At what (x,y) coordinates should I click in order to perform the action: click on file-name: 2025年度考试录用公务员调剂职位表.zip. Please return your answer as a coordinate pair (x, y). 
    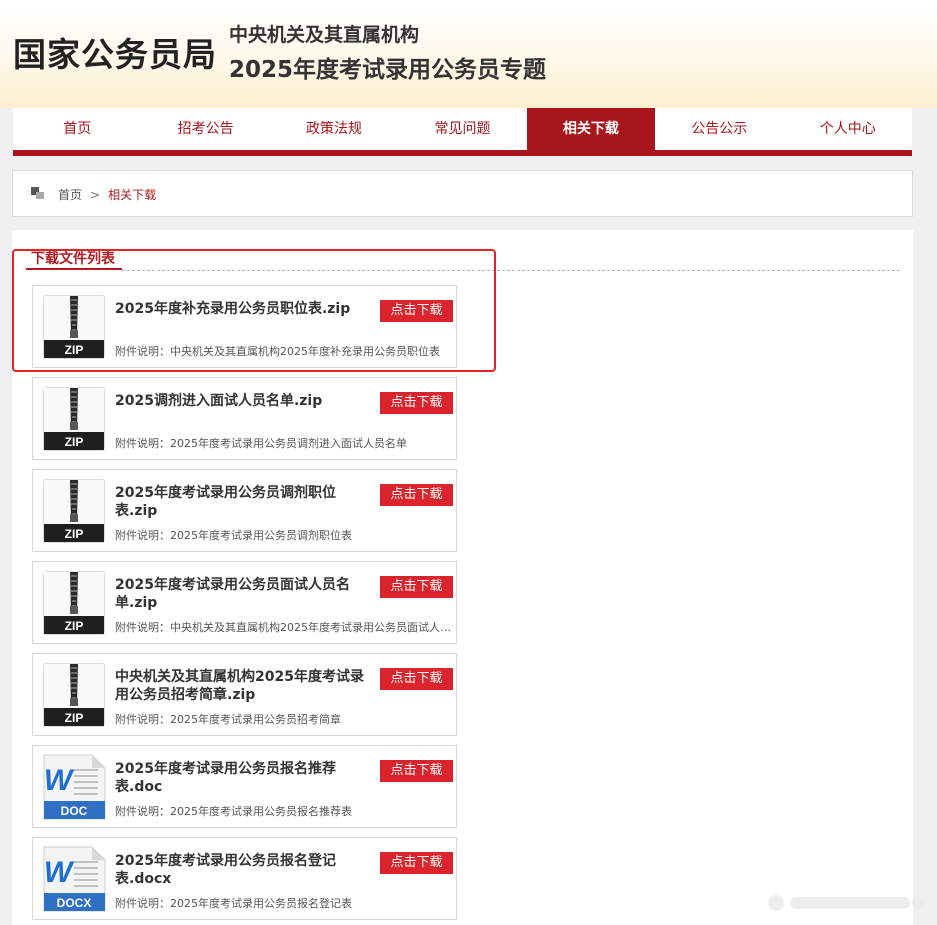
    Looking at the image, I should click on (244, 502).